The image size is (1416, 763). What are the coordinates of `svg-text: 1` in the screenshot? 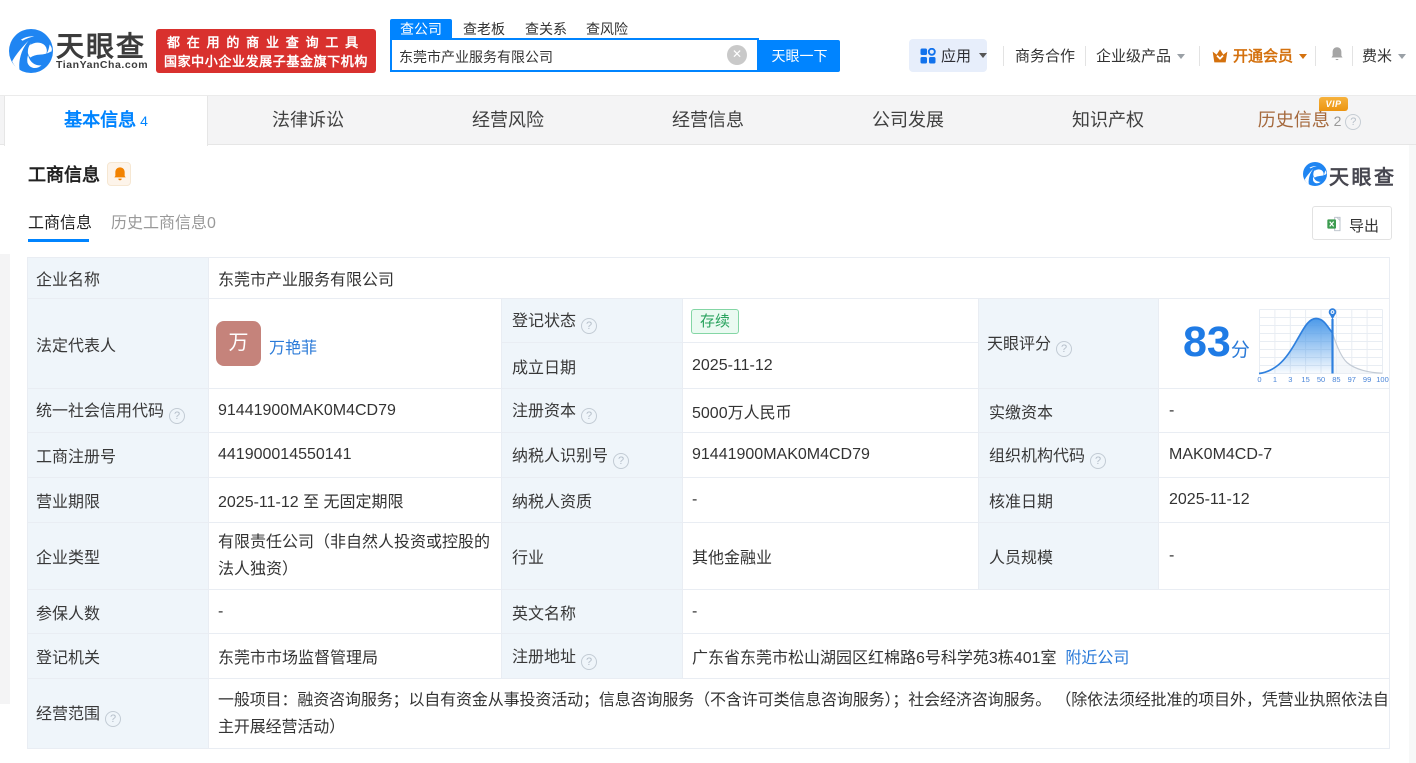 It's located at (1275, 379).